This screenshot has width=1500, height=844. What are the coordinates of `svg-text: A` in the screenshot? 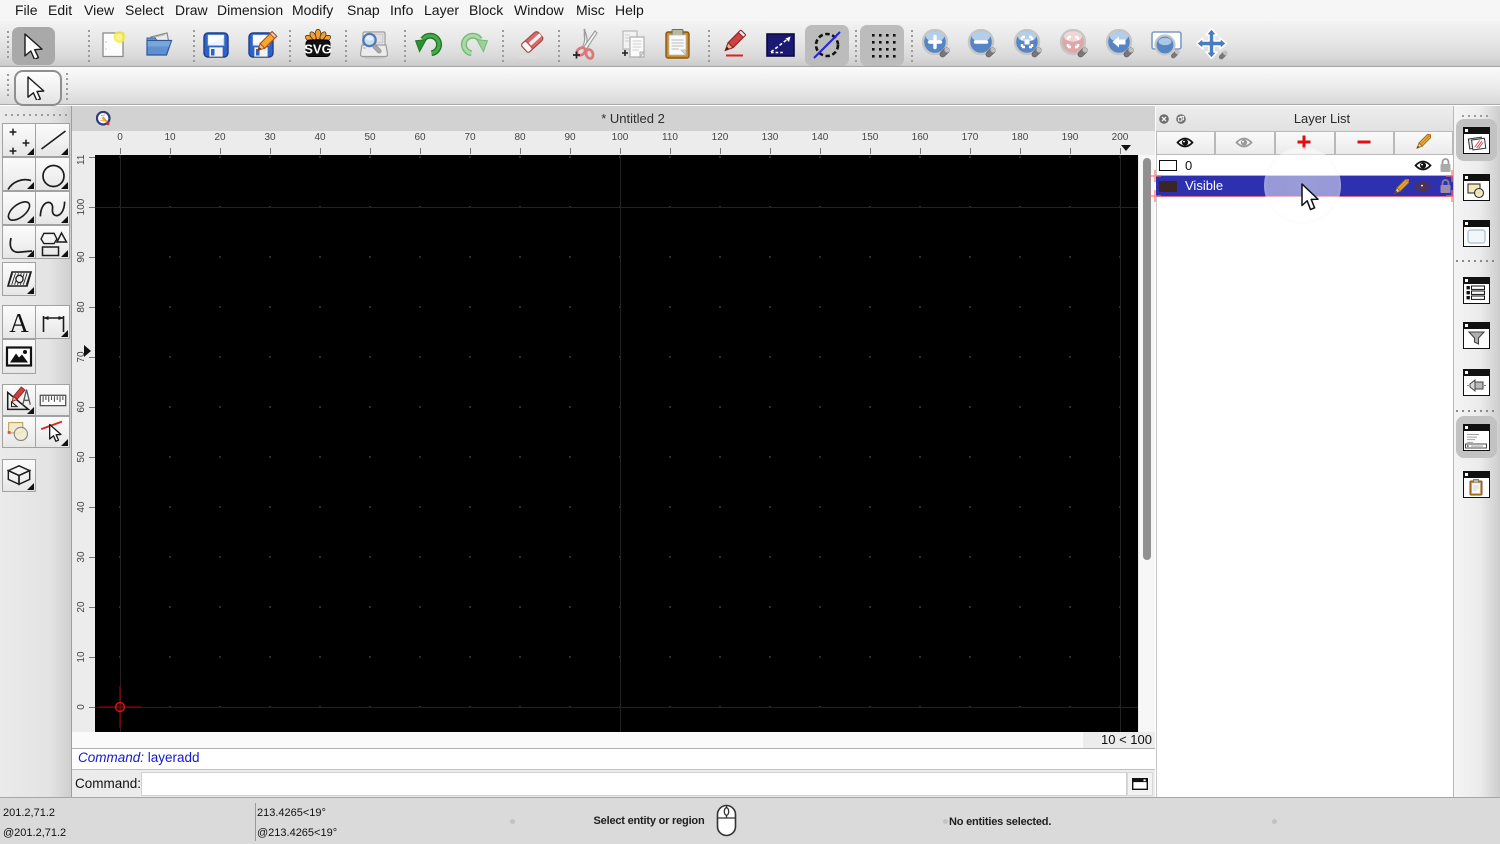 It's located at (19, 323).